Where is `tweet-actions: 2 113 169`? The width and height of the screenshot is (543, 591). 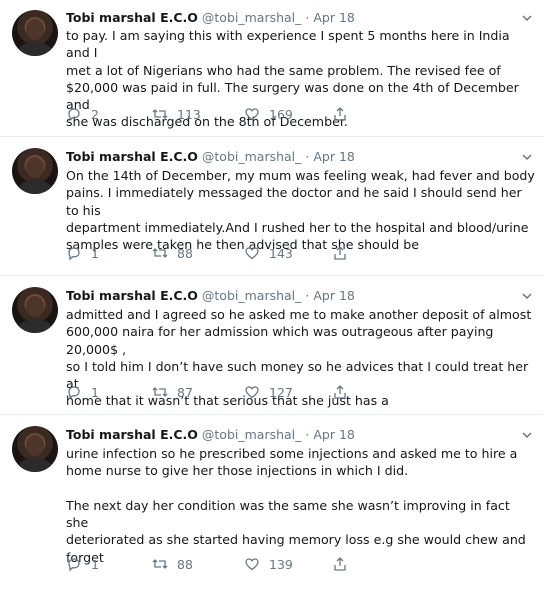
tweet-actions: 2 113 169 is located at coordinates (301, 114).